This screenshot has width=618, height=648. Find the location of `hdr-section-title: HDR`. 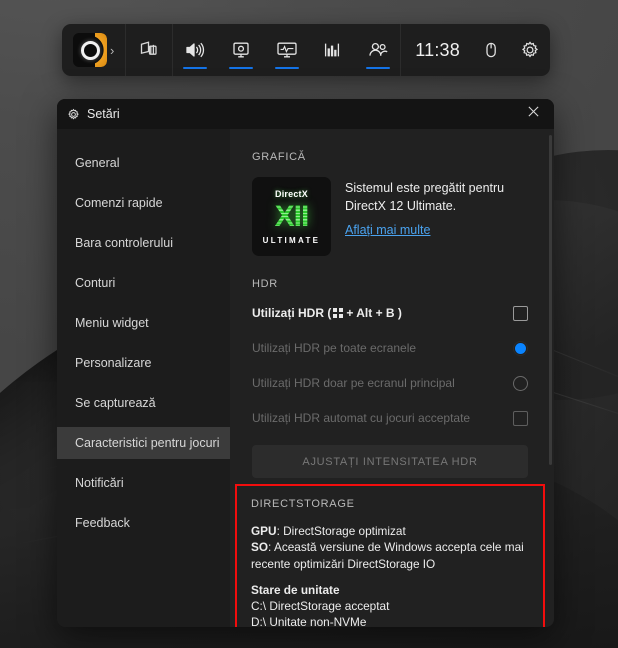

hdr-section-title: HDR is located at coordinates (265, 284).